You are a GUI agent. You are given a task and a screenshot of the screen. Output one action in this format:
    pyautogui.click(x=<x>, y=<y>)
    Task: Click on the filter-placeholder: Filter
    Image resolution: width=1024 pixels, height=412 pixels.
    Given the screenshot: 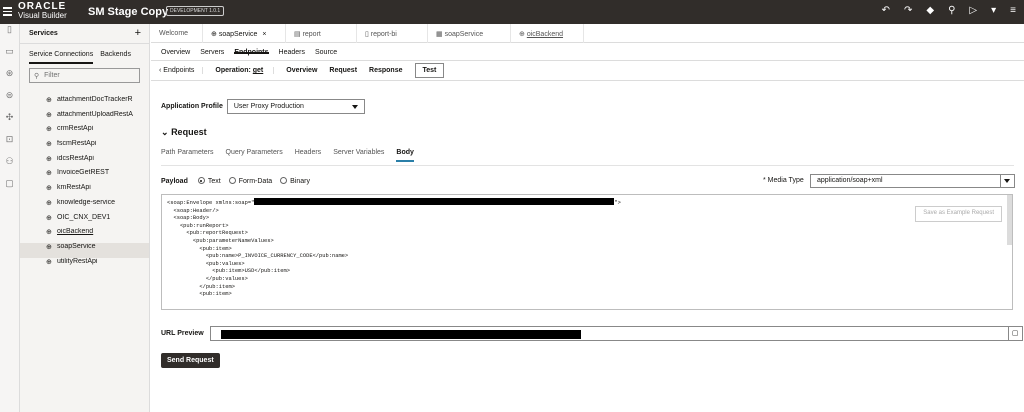 What is the action you would take?
    pyautogui.click(x=52, y=75)
    